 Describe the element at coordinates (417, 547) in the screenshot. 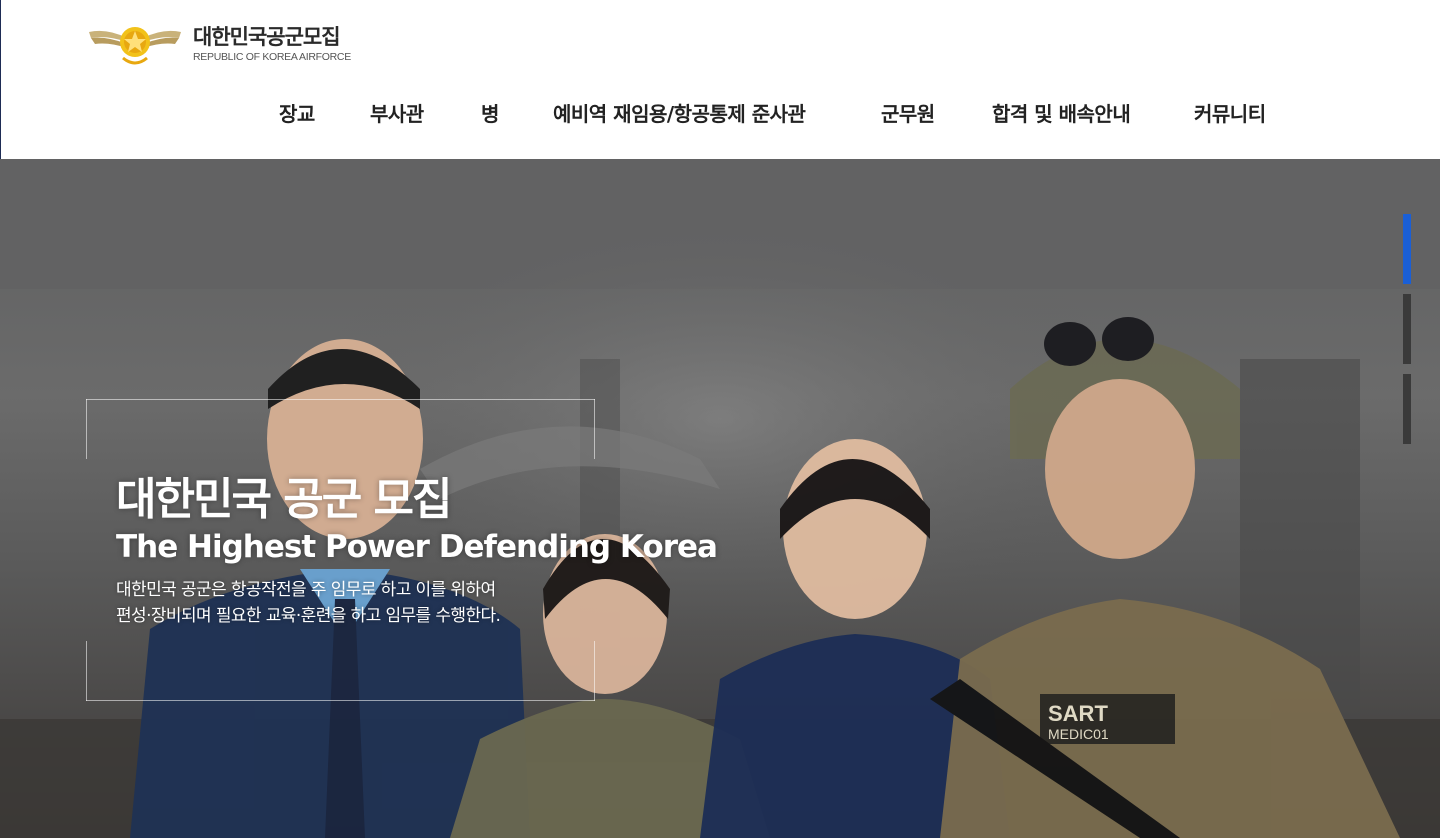

I see `hero-subtitle: The Highest Power Defending Korea` at that location.